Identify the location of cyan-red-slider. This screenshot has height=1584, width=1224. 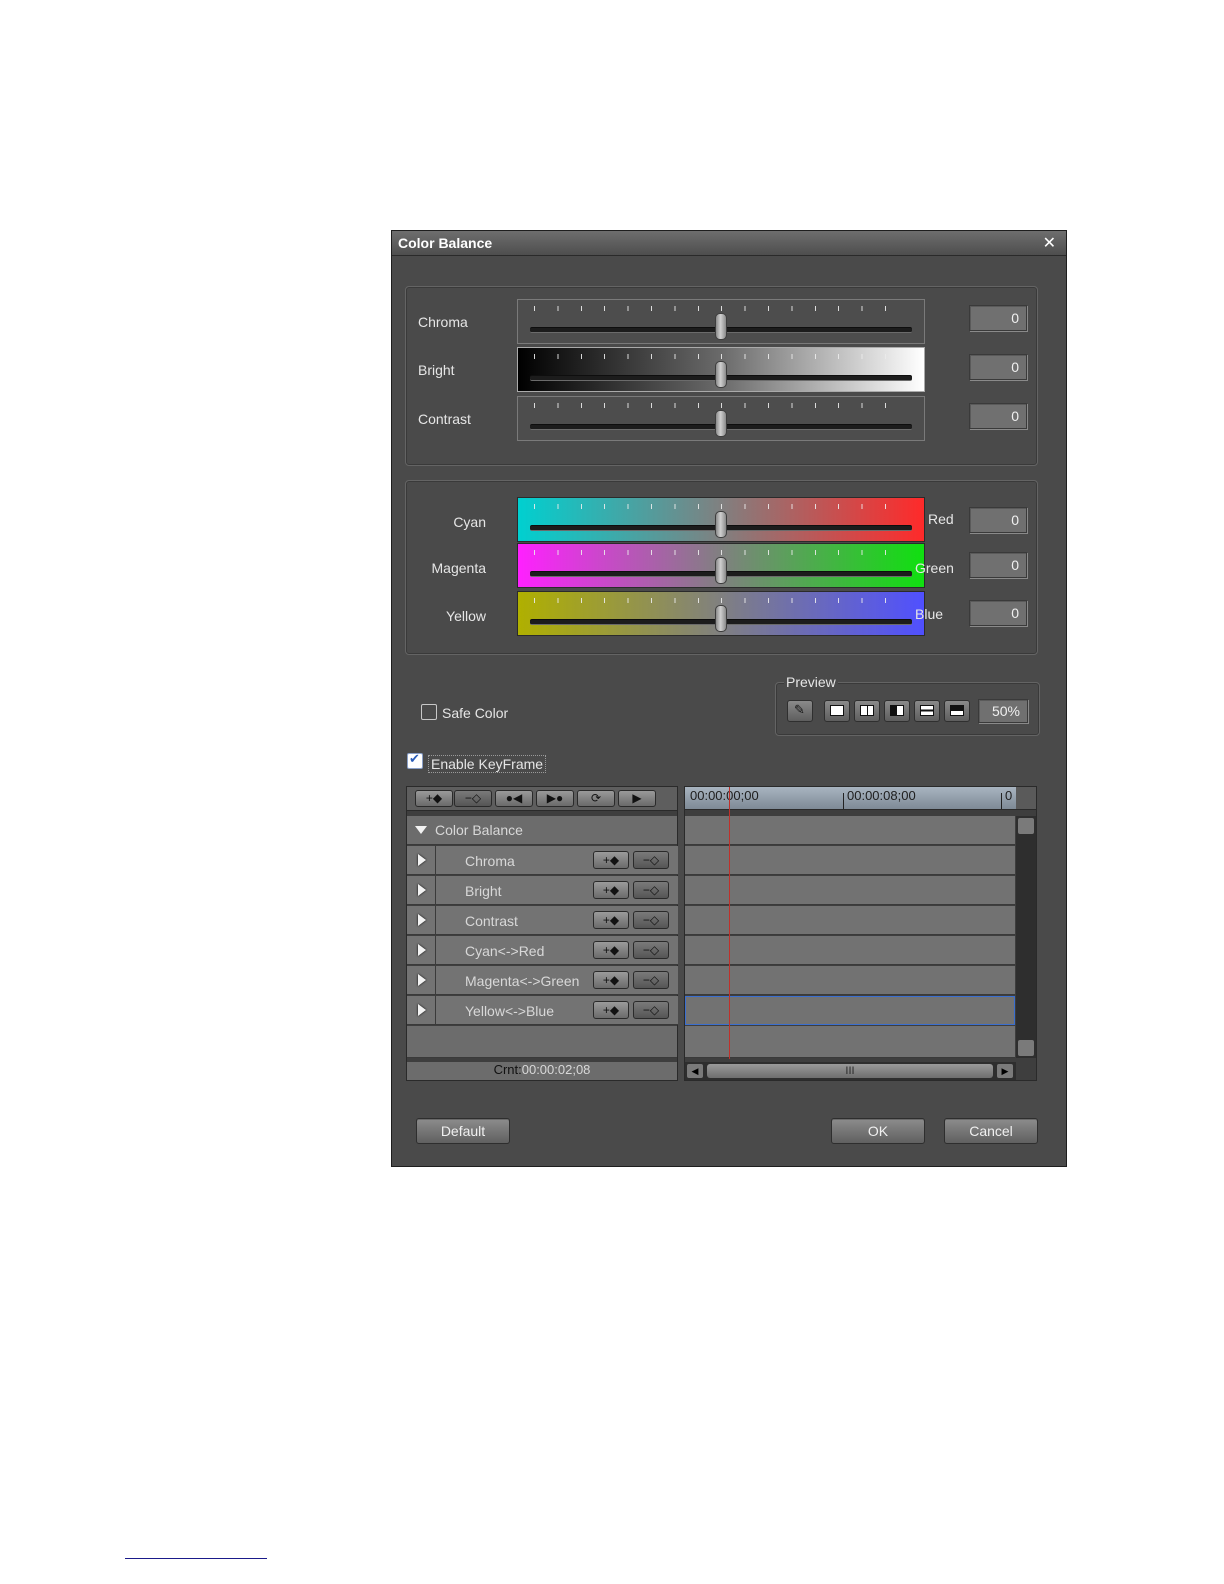
(721, 519).